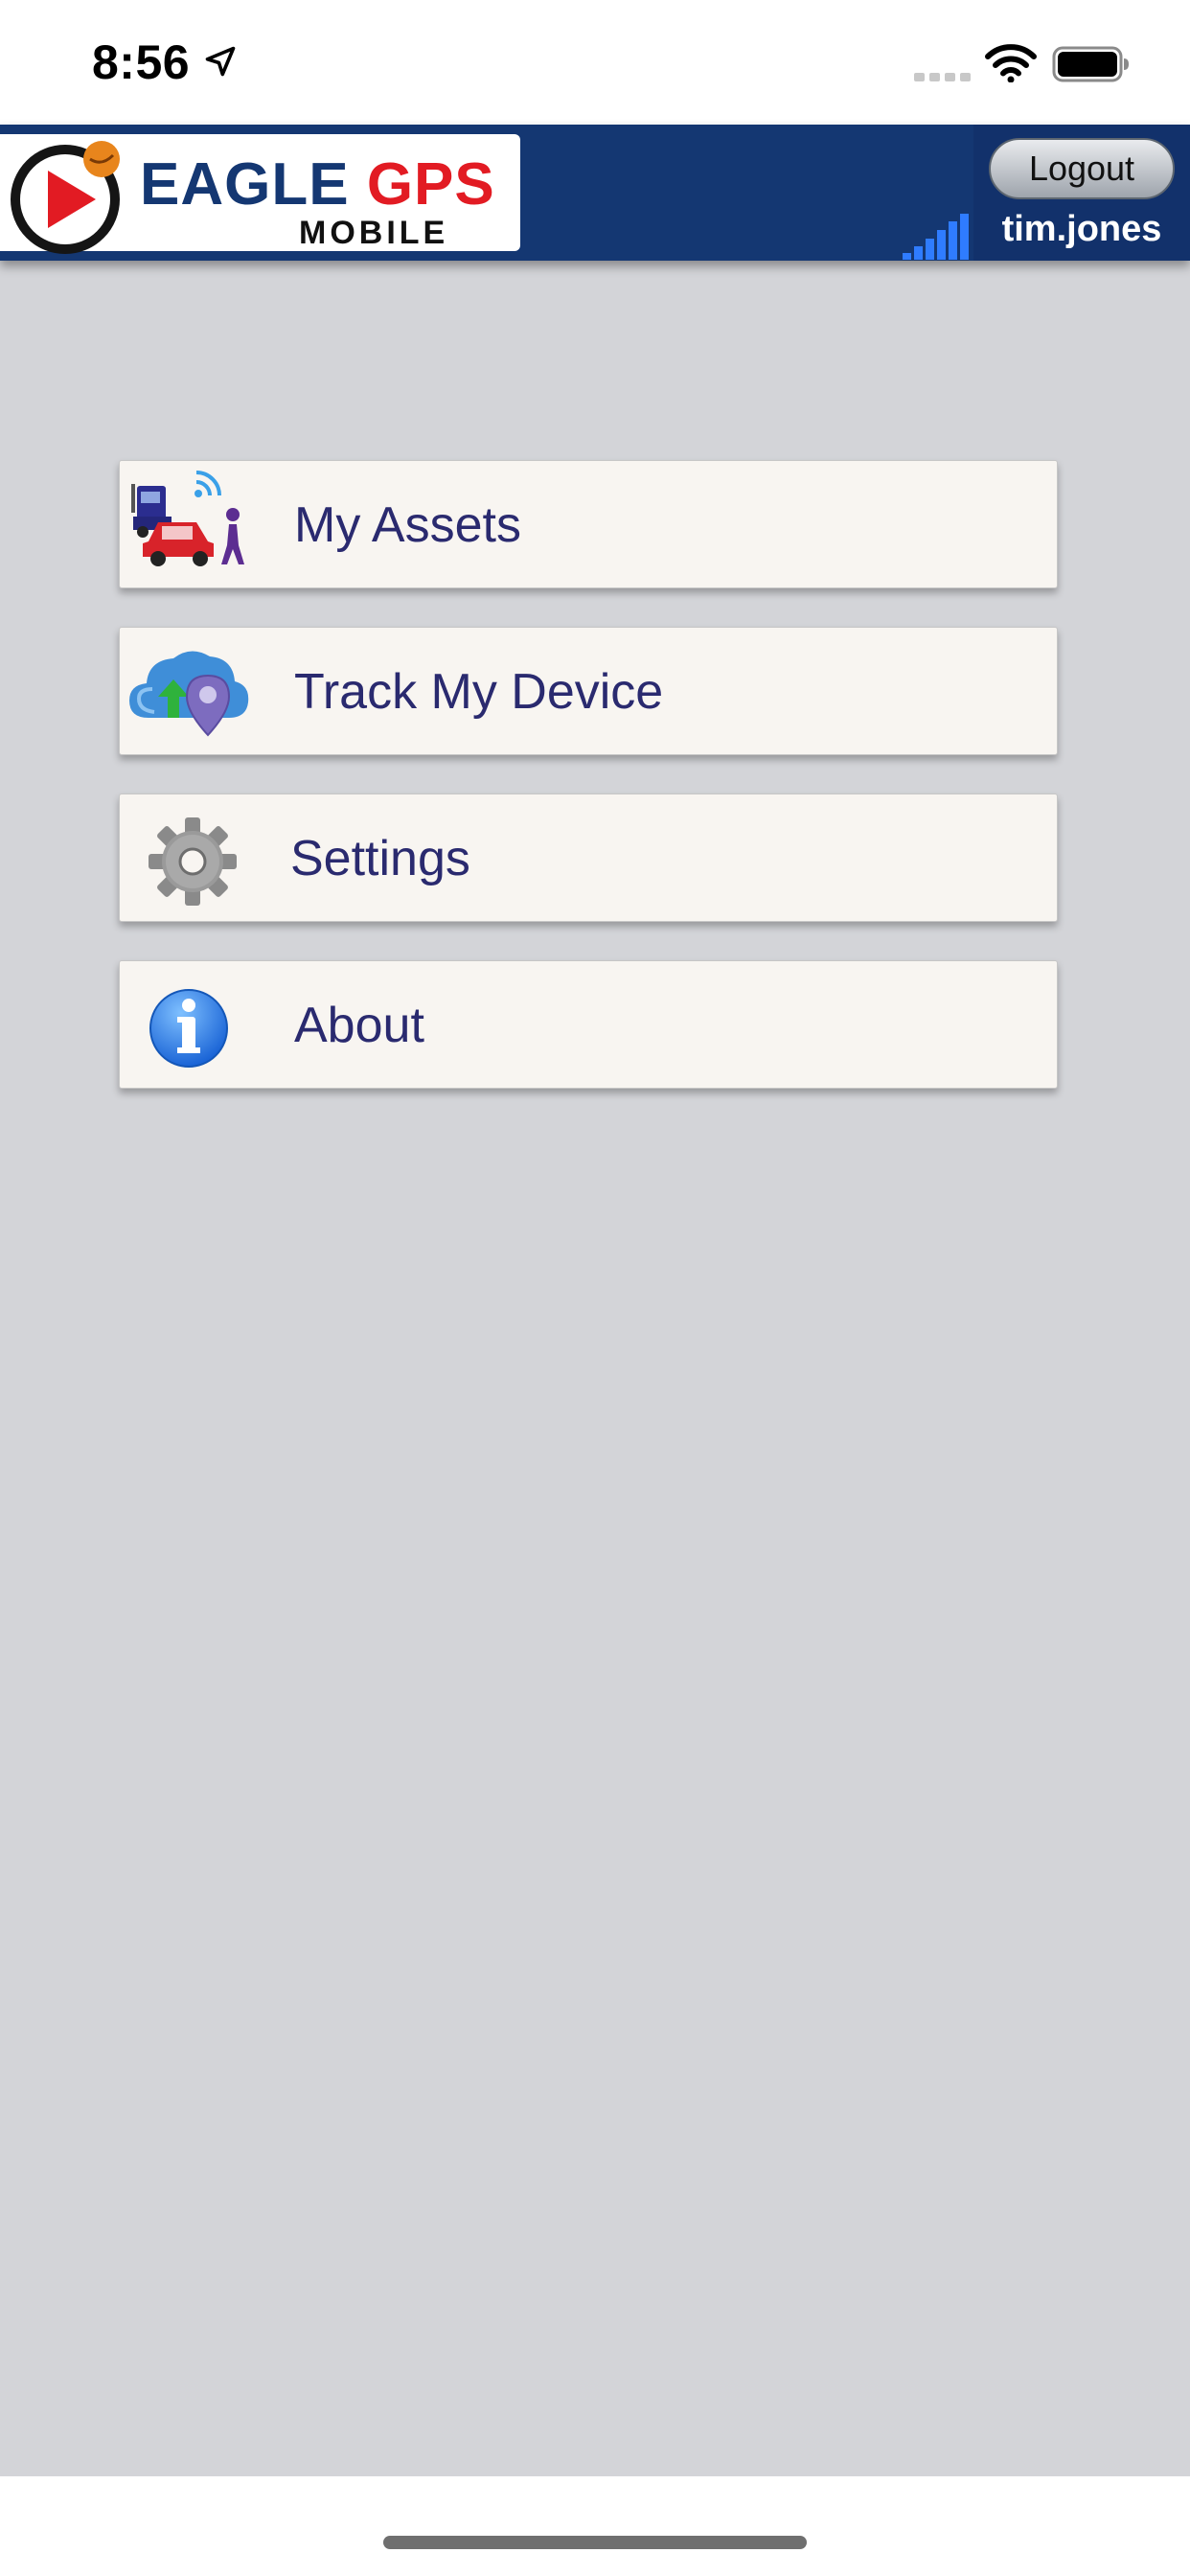  What do you see at coordinates (1082, 168) in the screenshot?
I see `logout-button: Logout` at bounding box center [1082, 168].